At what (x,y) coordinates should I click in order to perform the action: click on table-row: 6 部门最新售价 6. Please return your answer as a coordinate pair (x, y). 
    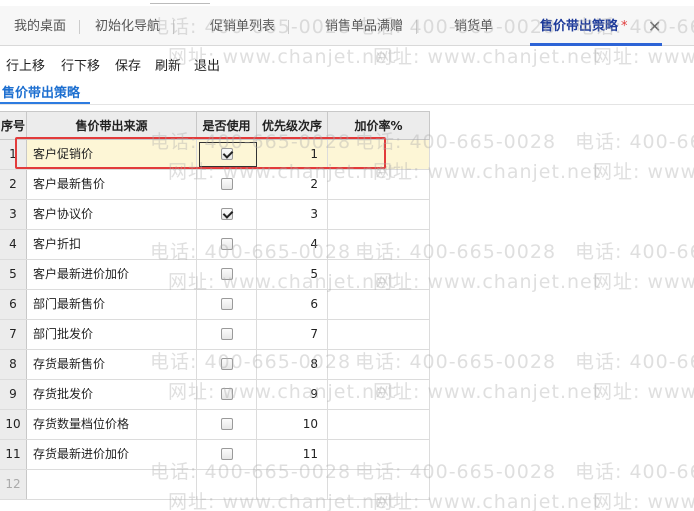
    Looking at the image, I should click on (215, 305).